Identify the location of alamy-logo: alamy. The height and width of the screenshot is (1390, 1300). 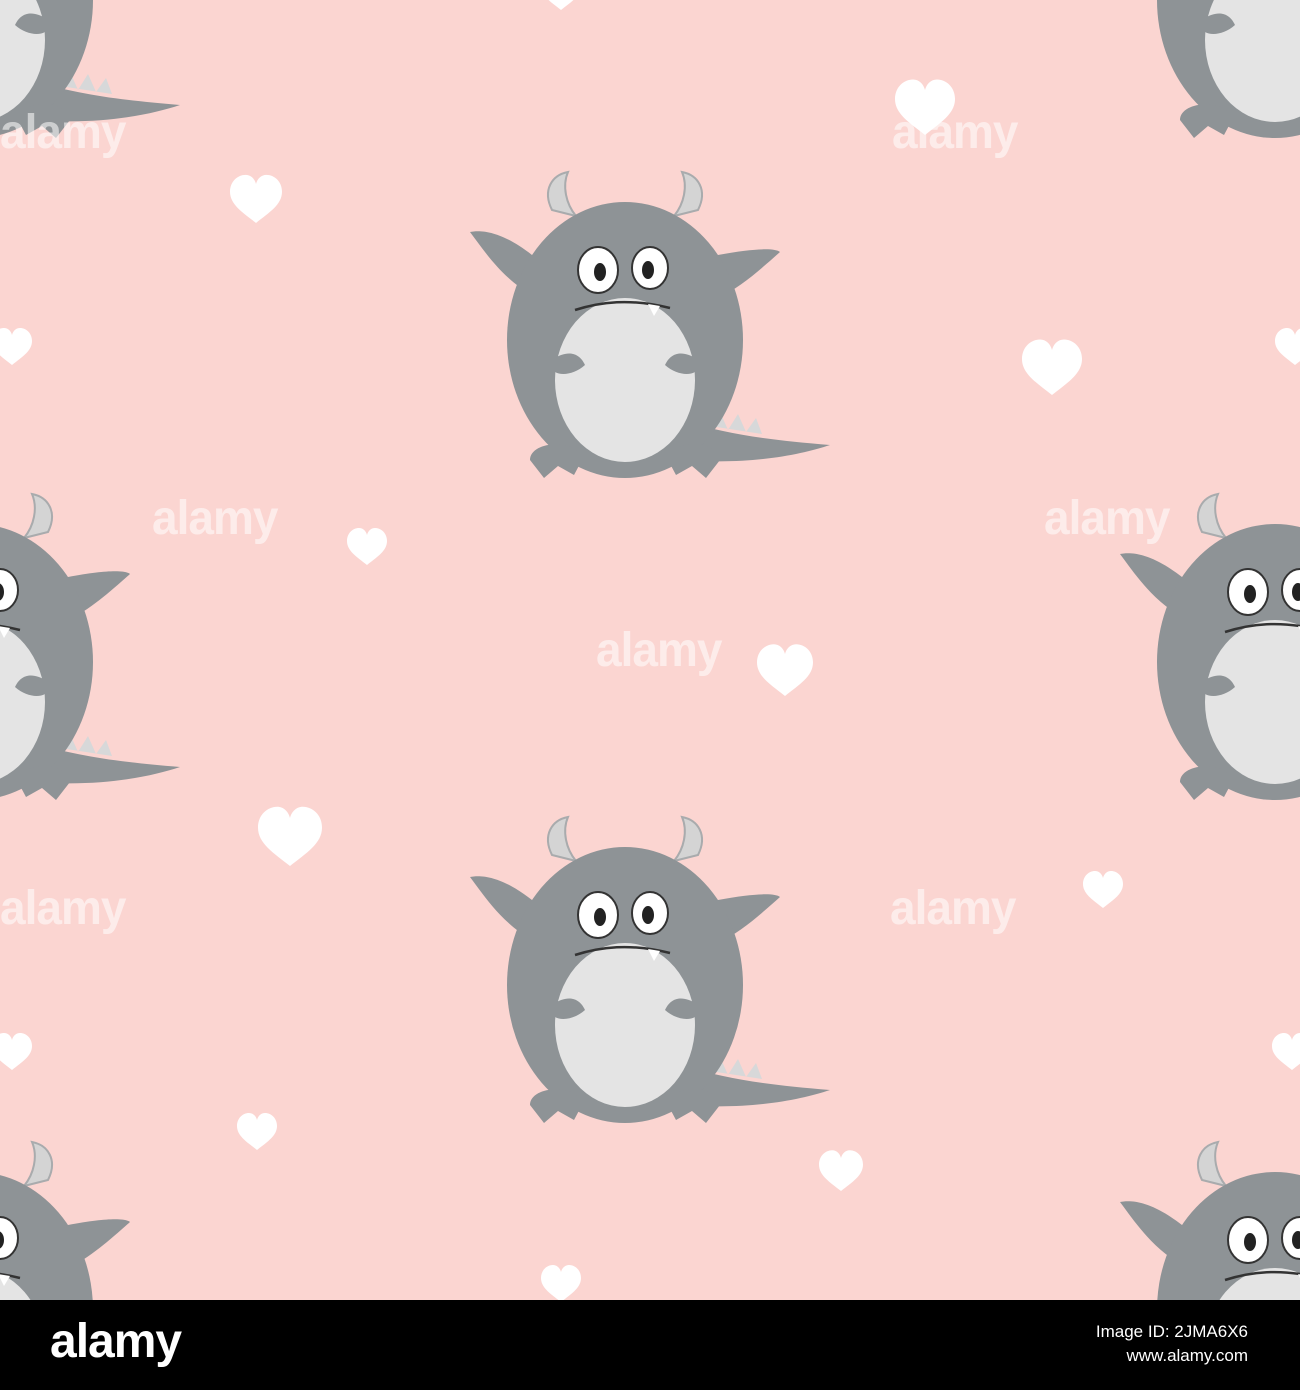
(116, 1341).